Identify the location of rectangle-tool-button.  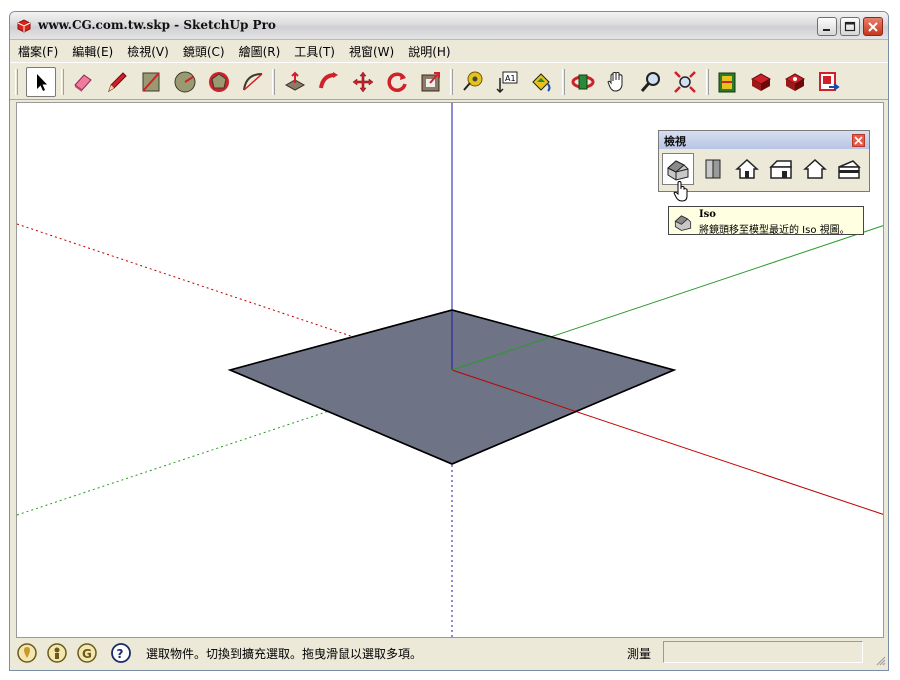
(151, 82).